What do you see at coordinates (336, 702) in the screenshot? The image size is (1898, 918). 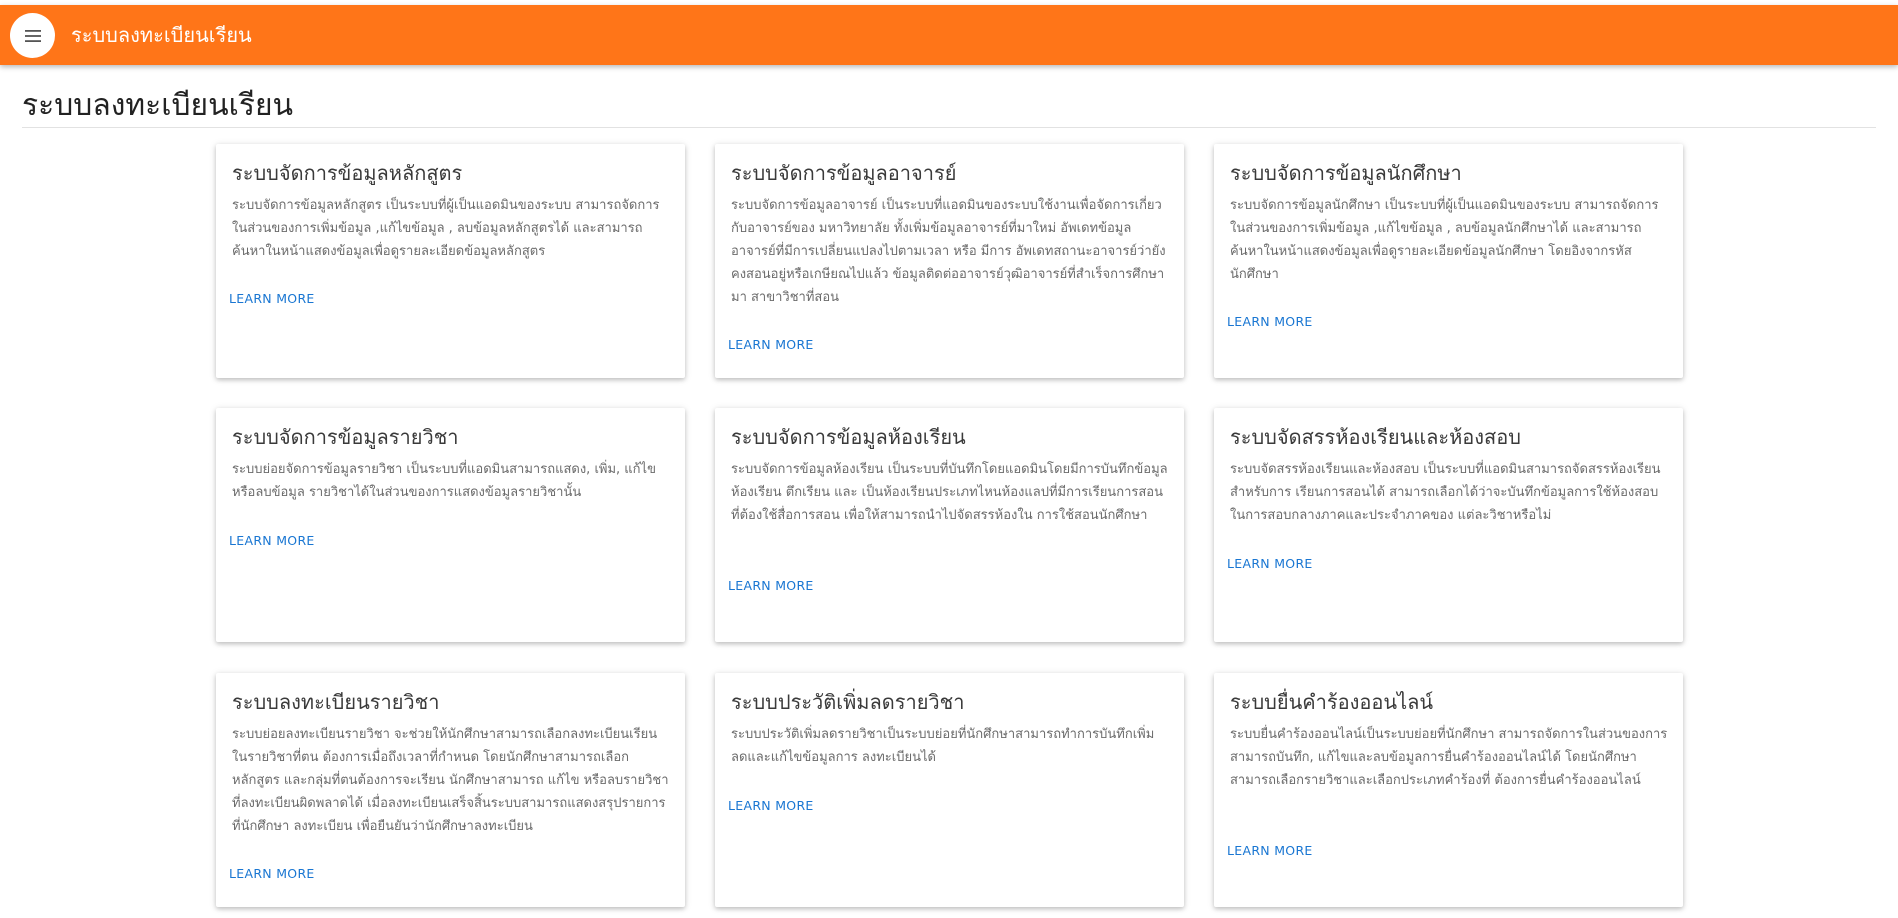 I see `card-title: ระบบลงทะเบียนรายวิชา` at bounding box center [336, 702].